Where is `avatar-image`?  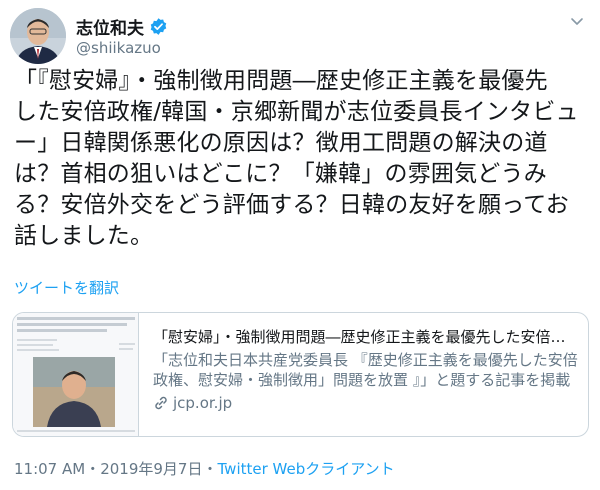
avatar-image is located at coordinates (38, 36).